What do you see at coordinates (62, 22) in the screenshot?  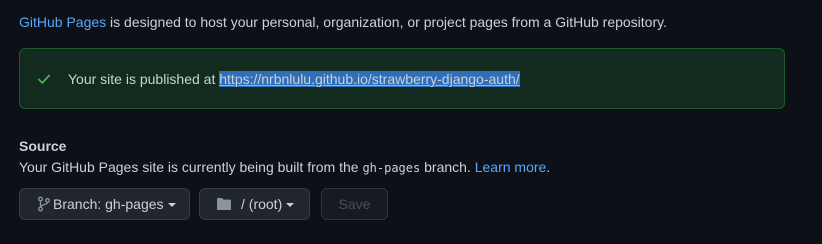 I see `github-pages-link: GitHub Pages` at bounding box center [62, 22].